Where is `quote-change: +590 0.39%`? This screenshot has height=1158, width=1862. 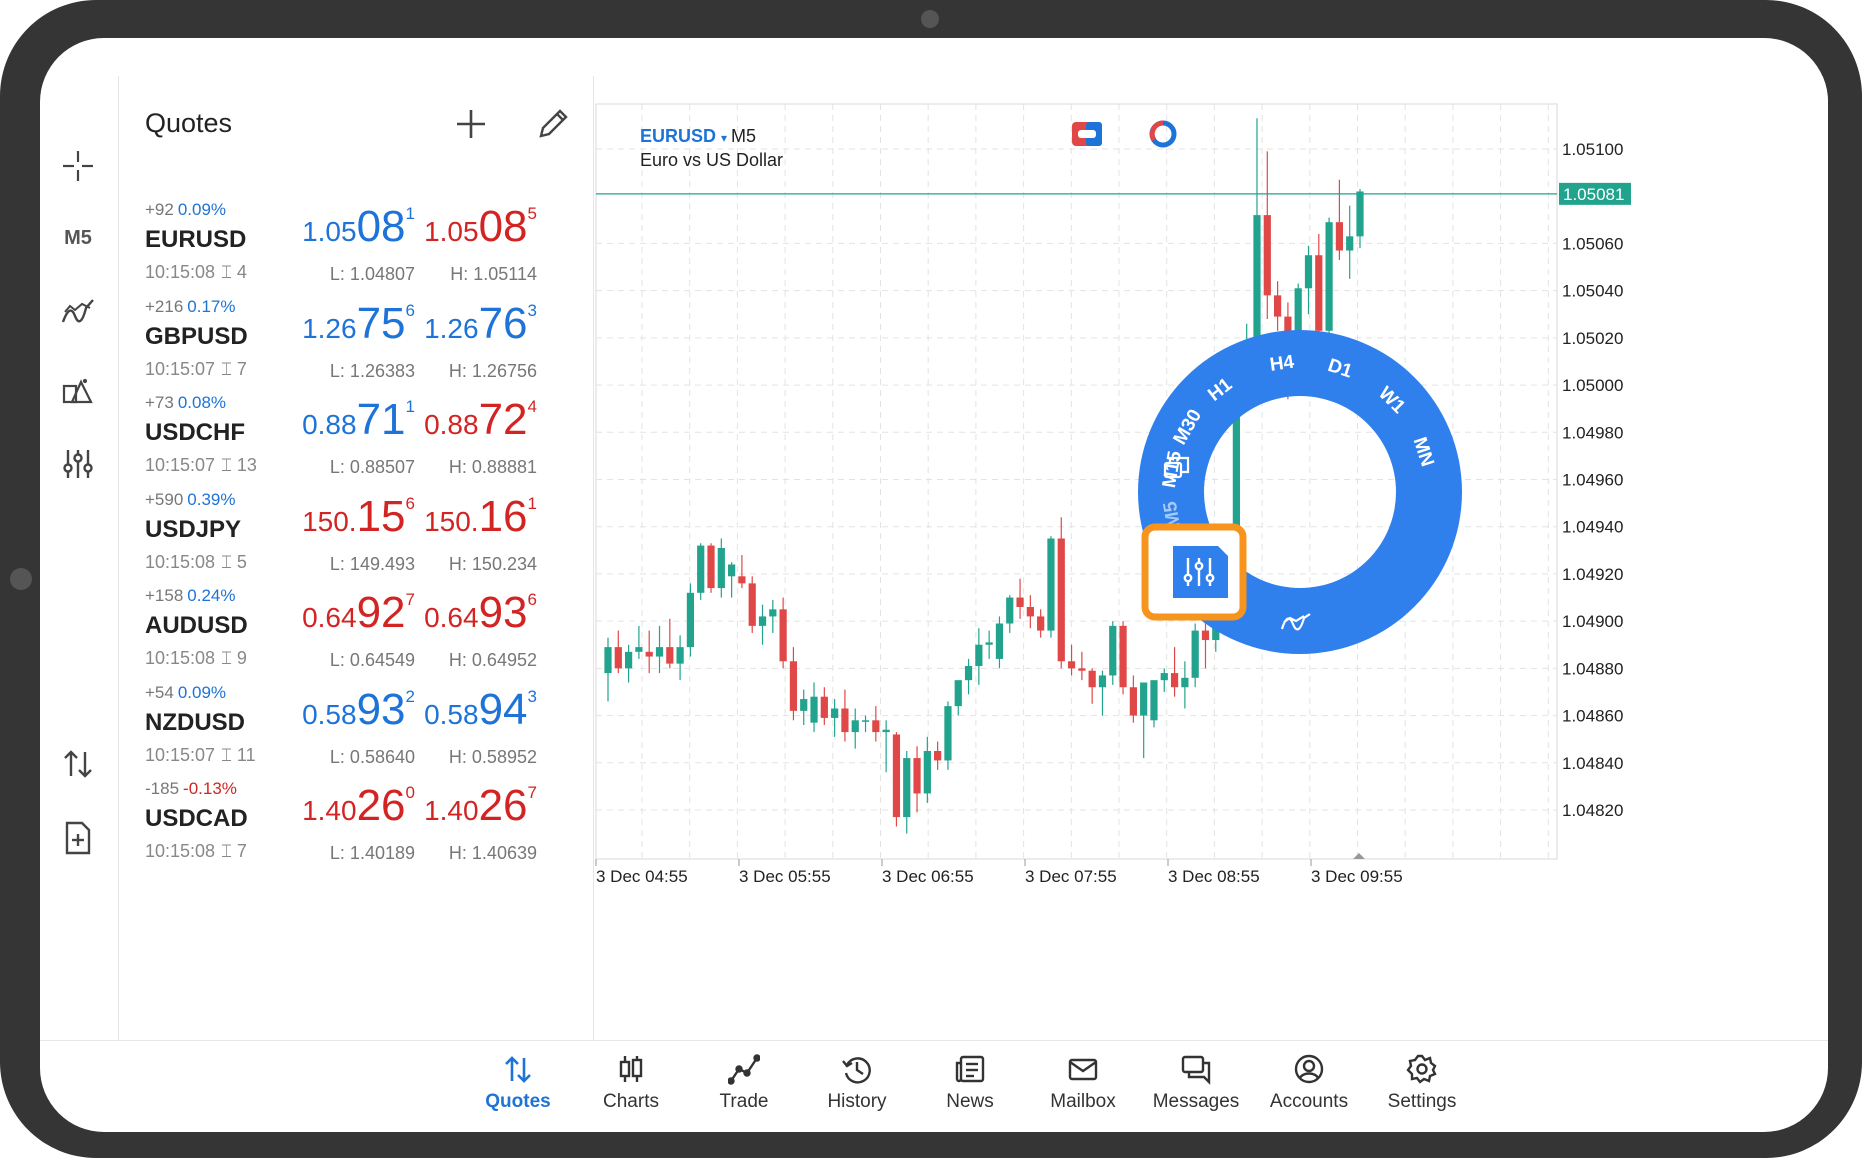
quote-change: +590 0.39% is located at coordinates (190, 499).